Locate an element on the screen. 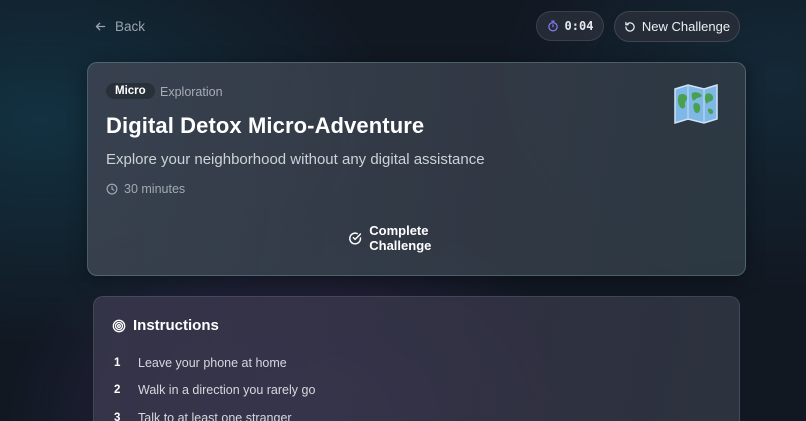 The height and width of the screenshot is (421, 806). target-icon is located at coordinates (119, 325).